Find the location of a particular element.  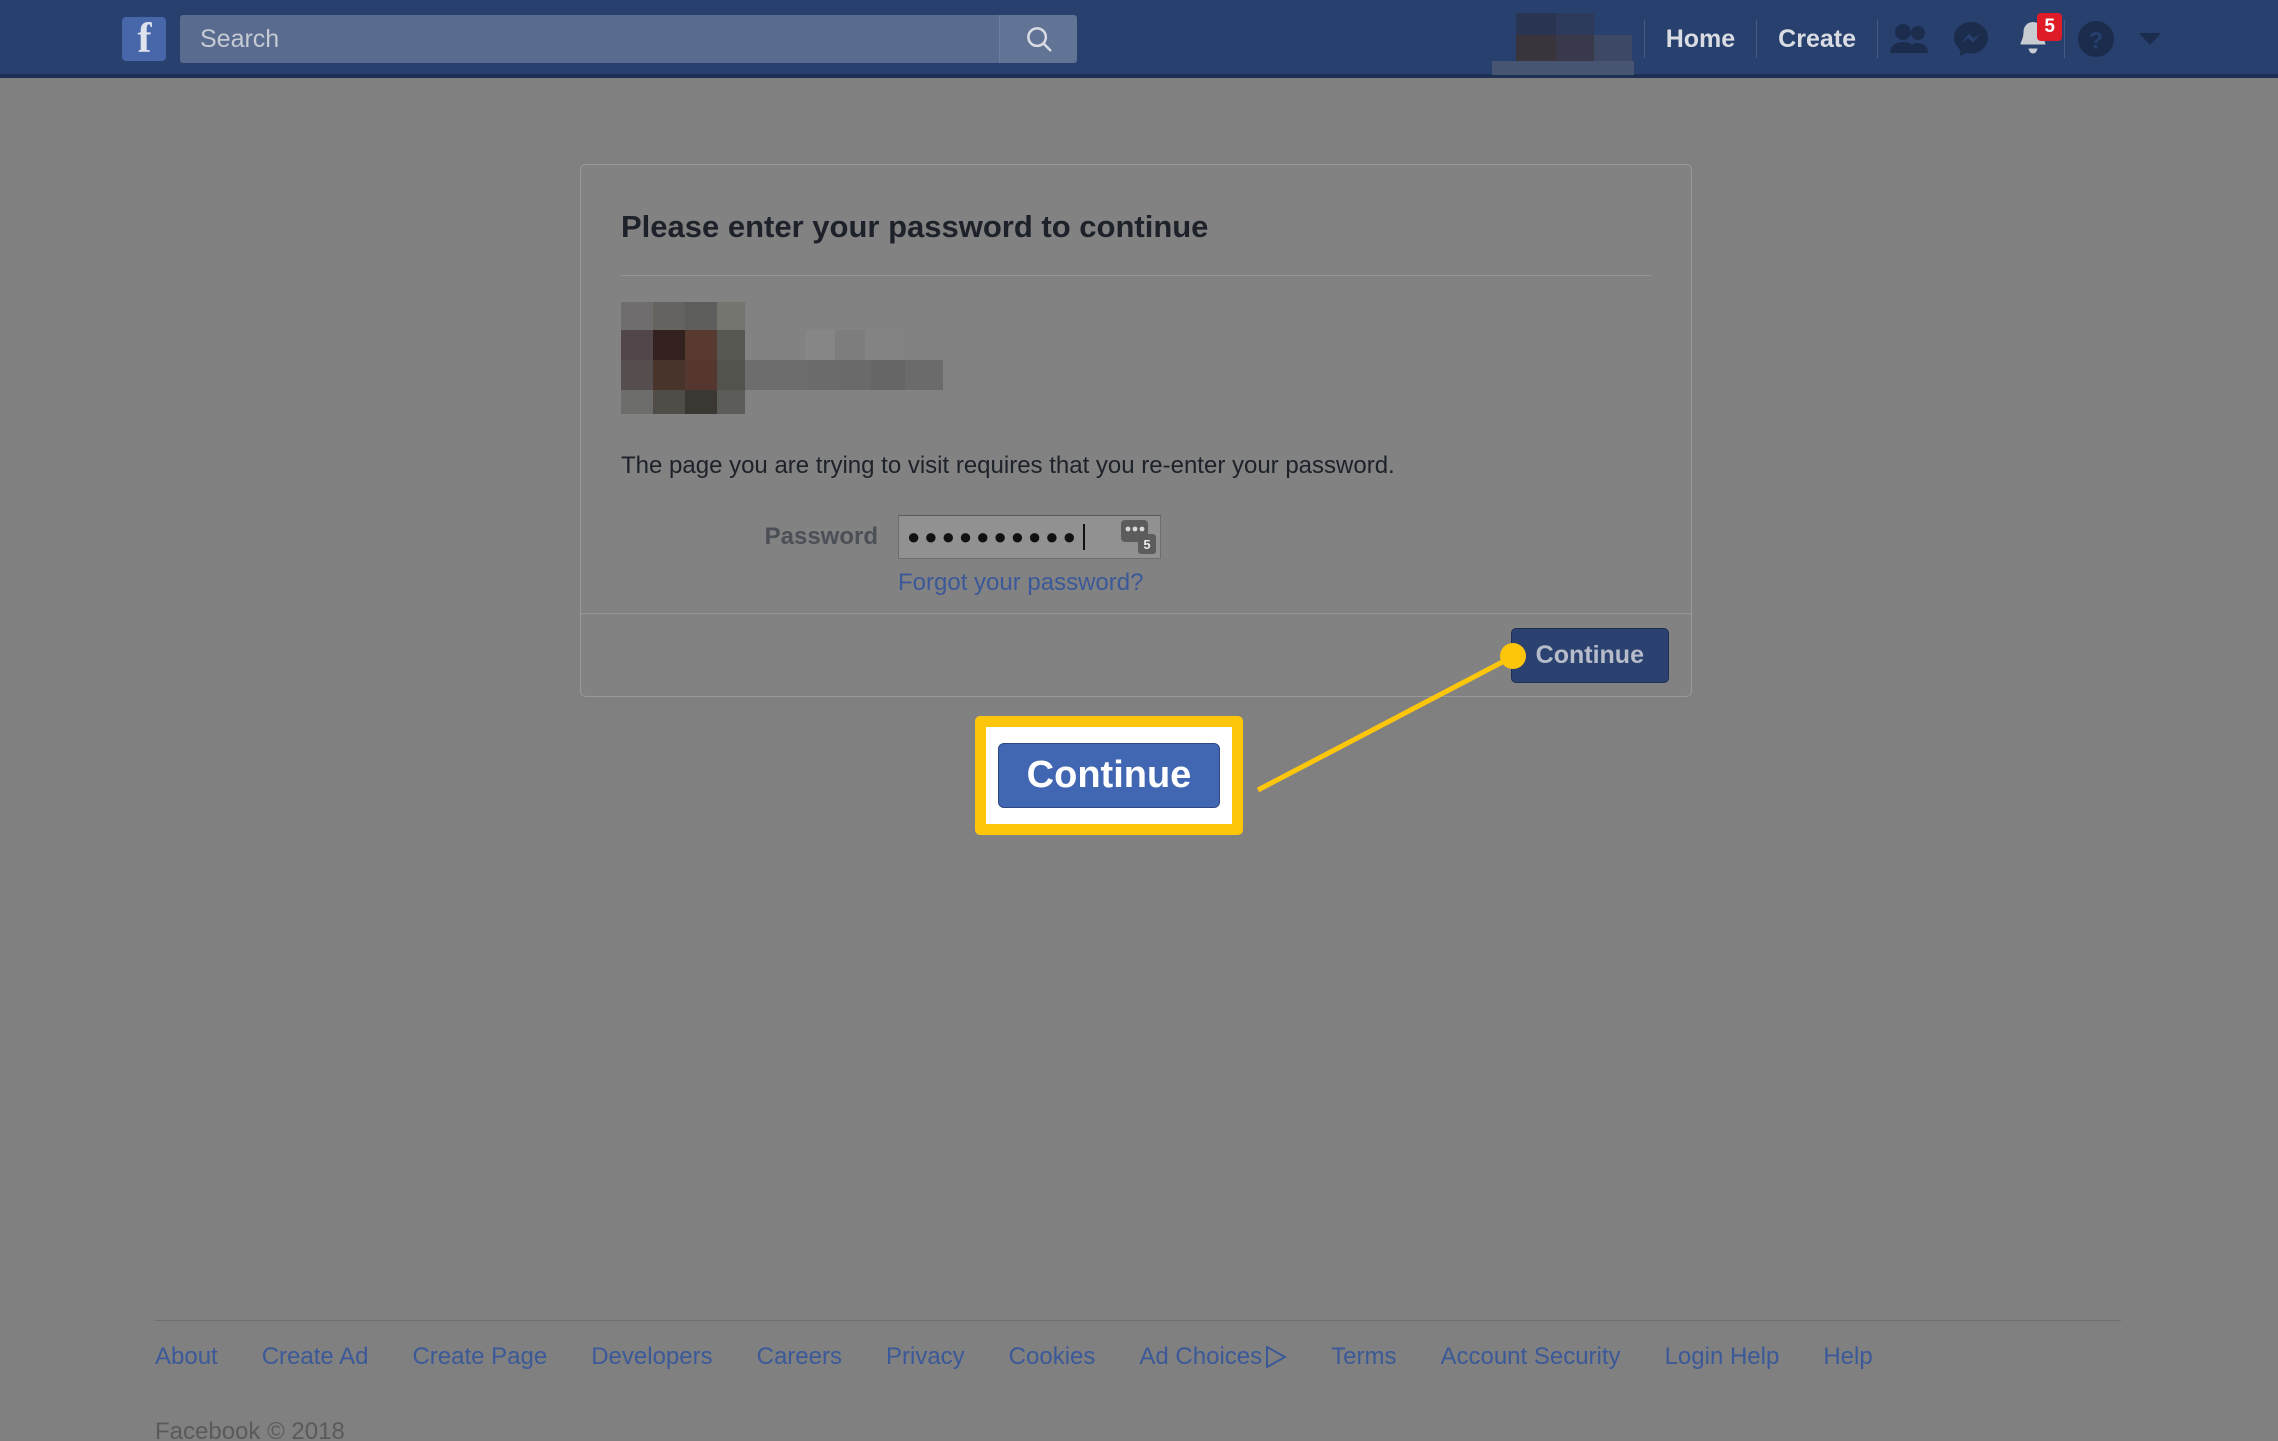

footer-link-create-page: Create Page is located at coordinates (479, 1357).